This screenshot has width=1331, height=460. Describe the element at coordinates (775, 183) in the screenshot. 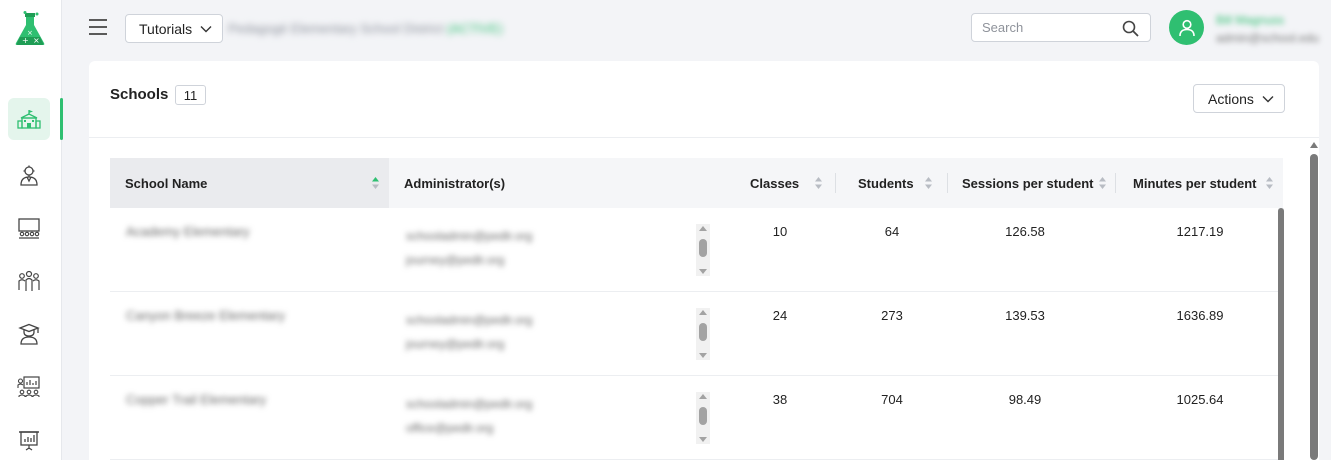

I see `column-label: Classes` at that location.